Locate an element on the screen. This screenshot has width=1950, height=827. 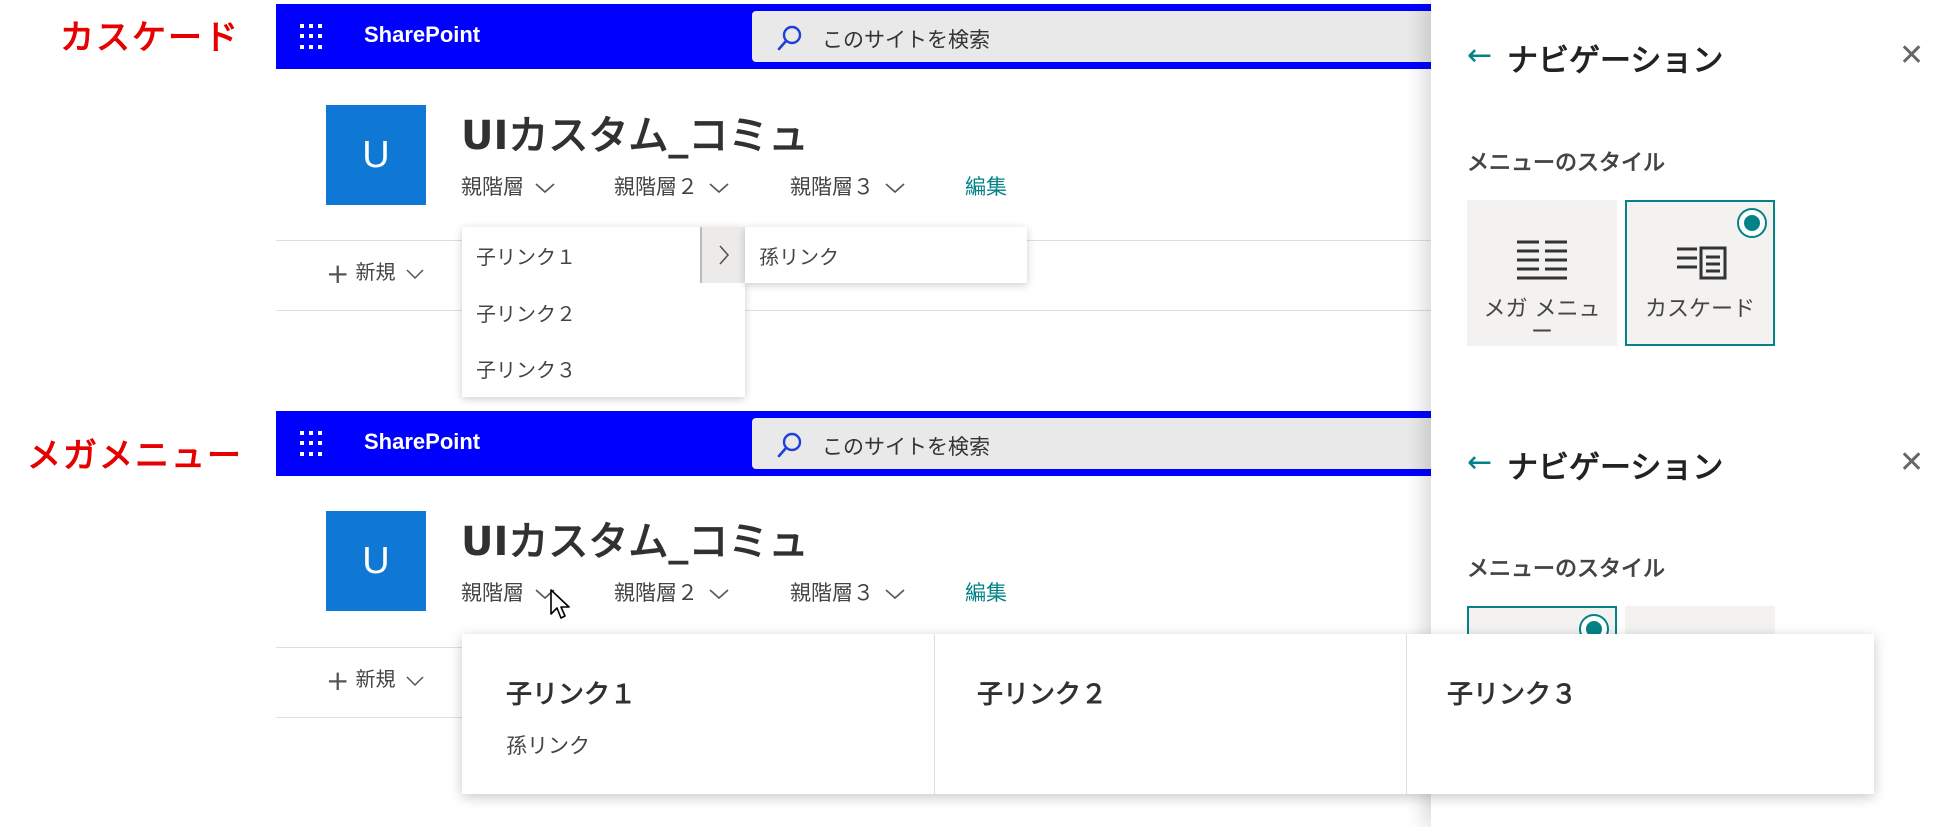
mega-column-2: 子リンク２ is located at coordinates (1170, 714).